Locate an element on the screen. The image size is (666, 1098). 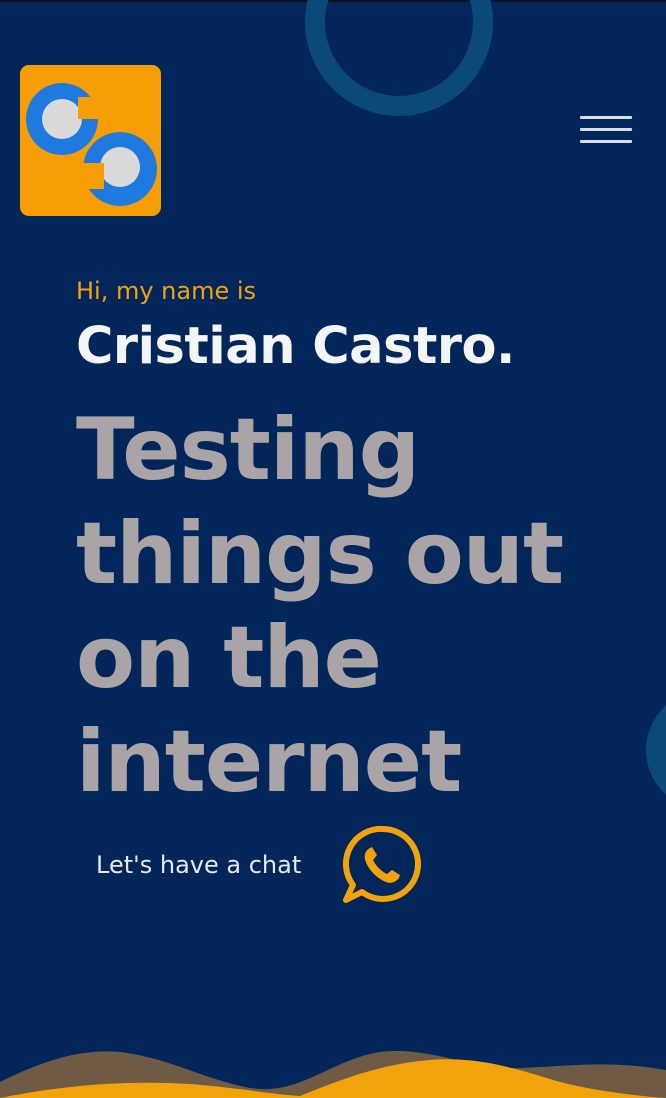
chat-link: Let's have a chat is located at coordinates (198, 865).